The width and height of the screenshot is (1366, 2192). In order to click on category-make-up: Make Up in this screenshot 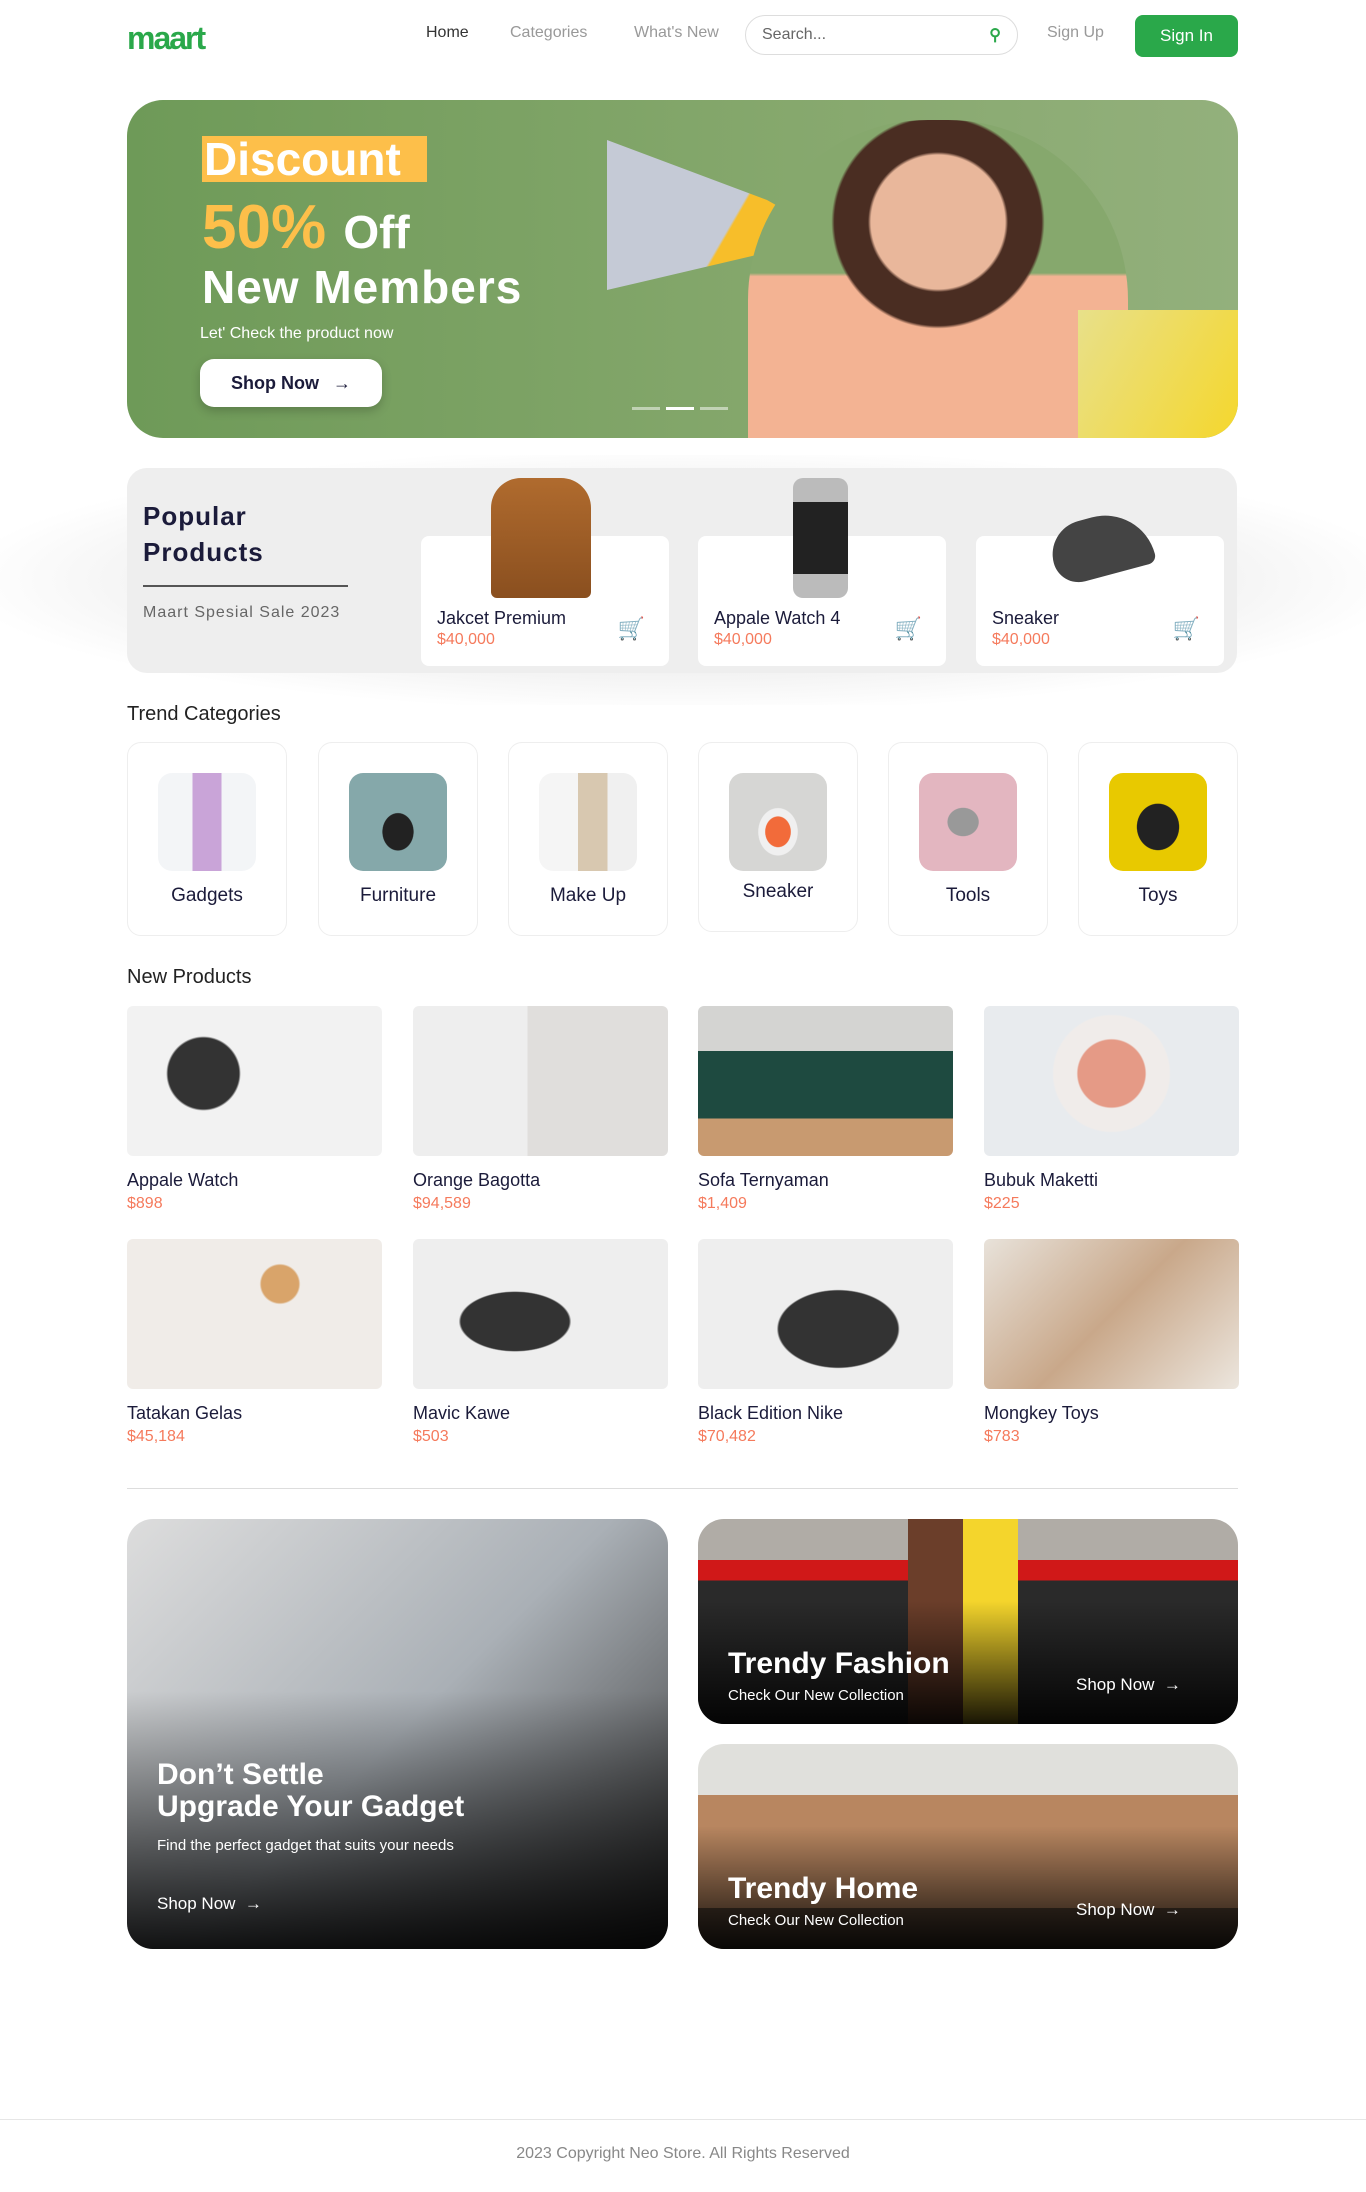, I will do `click(588, 839)`.